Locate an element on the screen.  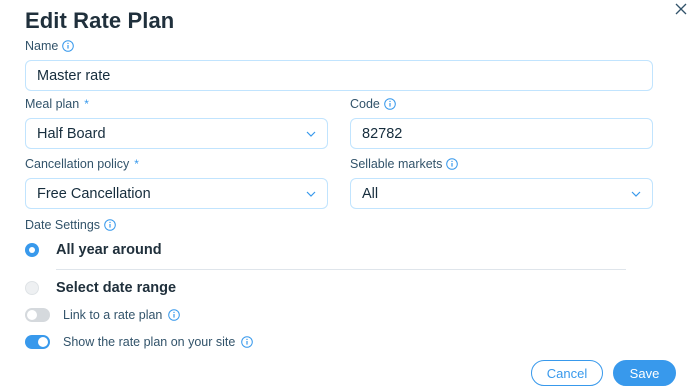
show-on-site-toggle is located at coordinates (37, 342).